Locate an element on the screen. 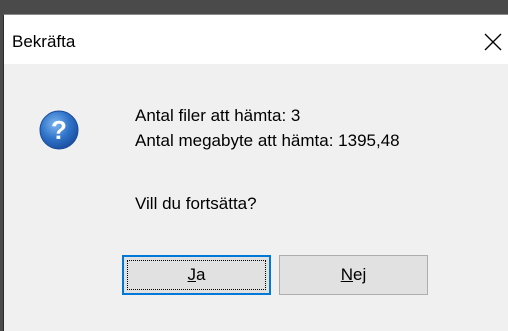 The width and height of the screenshot is (508, 331). yes-button: Ja is located at coordinates (196, 275).